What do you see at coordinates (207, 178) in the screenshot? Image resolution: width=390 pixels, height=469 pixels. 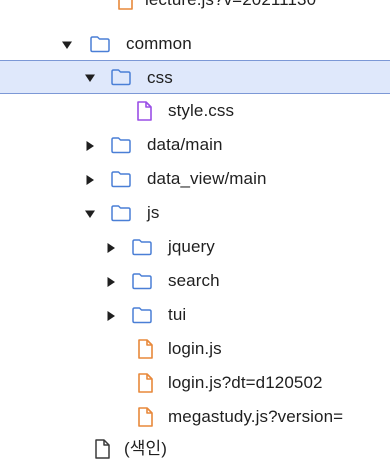 I see `tree-row-label: data_view/main` at bounding box center [207, 178].